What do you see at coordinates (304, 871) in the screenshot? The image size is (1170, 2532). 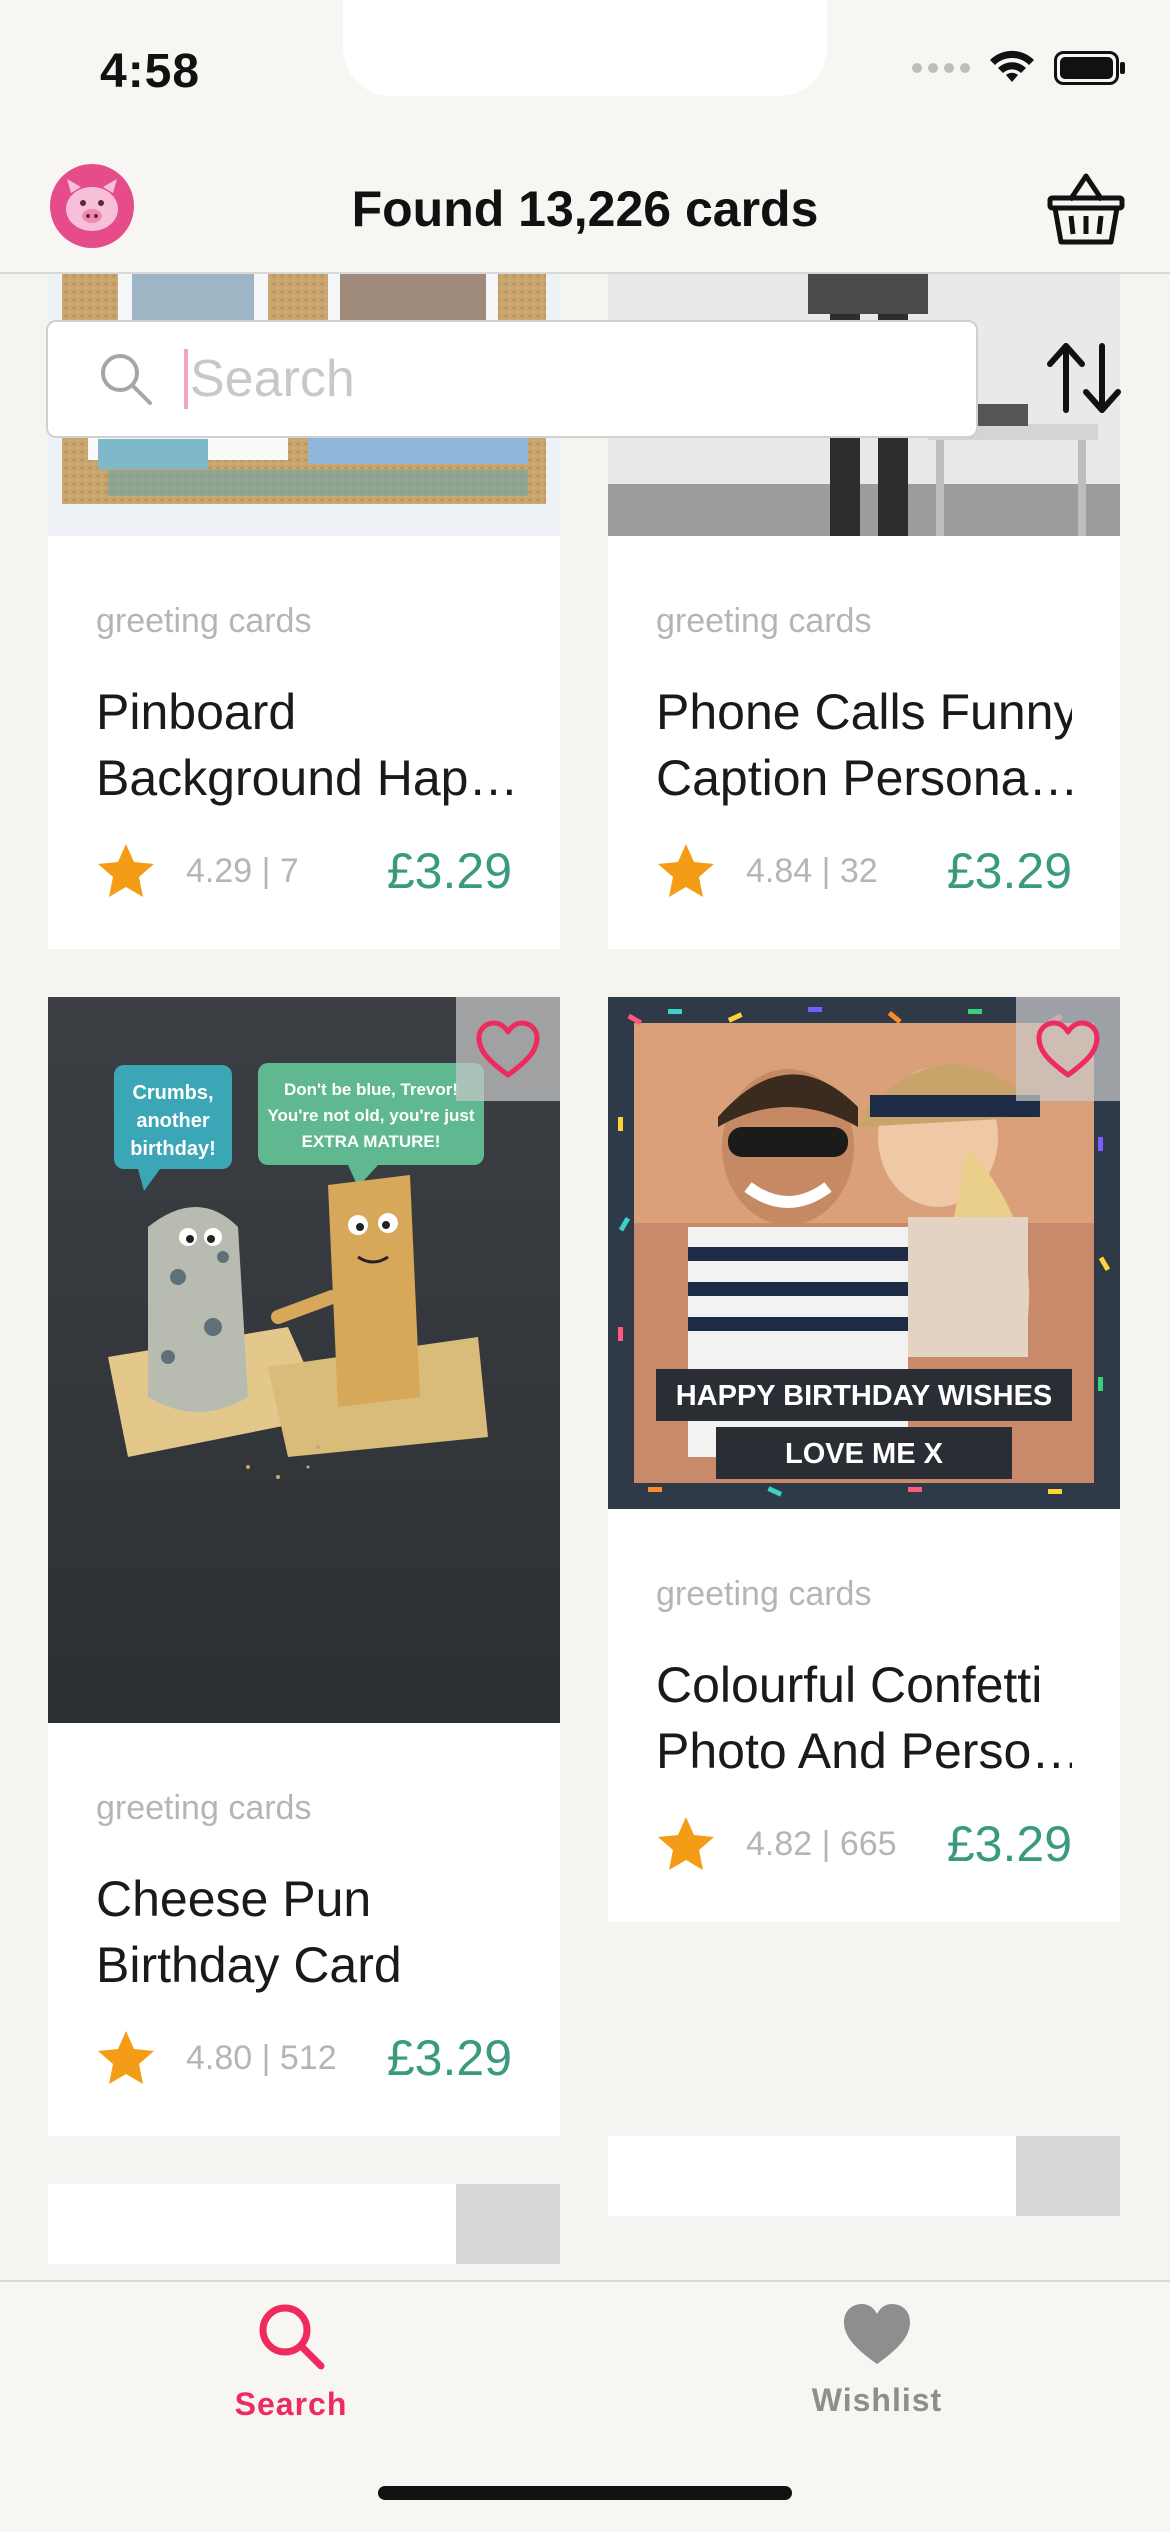 I see `card-footer: 4.29 | 7 £3.29` at bounding box center [304, 871].